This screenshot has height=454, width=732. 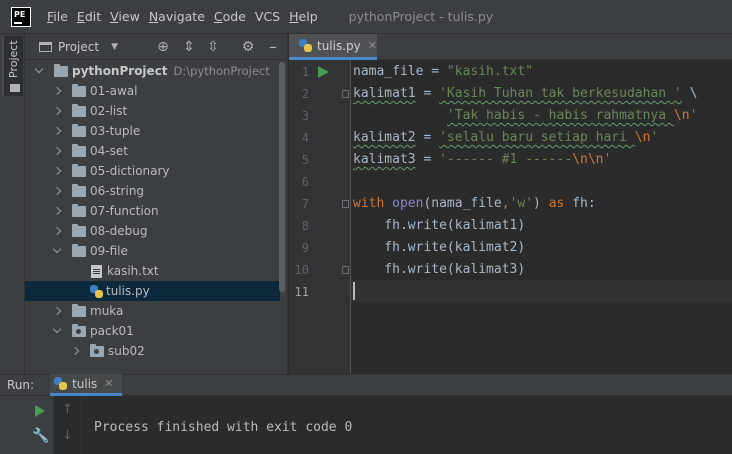 What do you see at coordinates (305, 204) in the screenshot?
I see `line-number: 7` at bounding box center [305, 204].